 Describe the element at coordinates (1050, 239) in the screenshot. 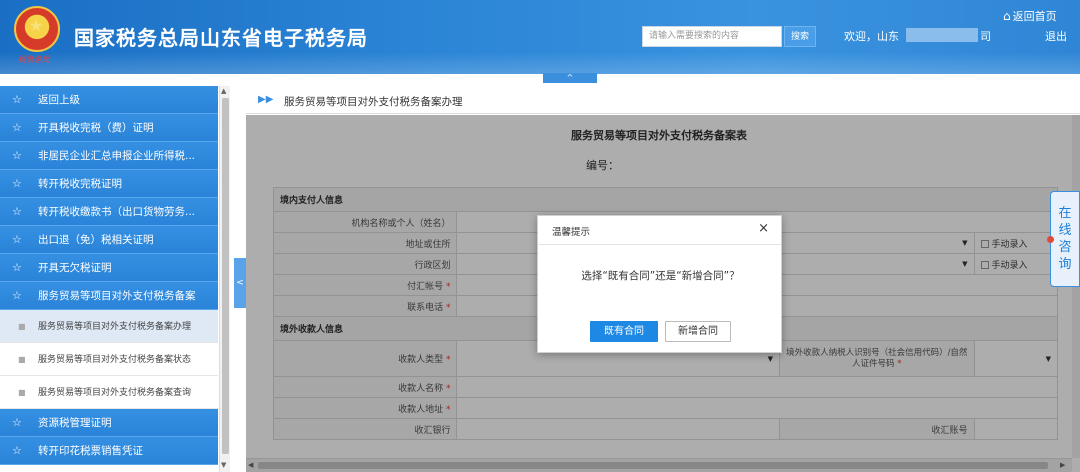

I see `notification-dot` at that location.